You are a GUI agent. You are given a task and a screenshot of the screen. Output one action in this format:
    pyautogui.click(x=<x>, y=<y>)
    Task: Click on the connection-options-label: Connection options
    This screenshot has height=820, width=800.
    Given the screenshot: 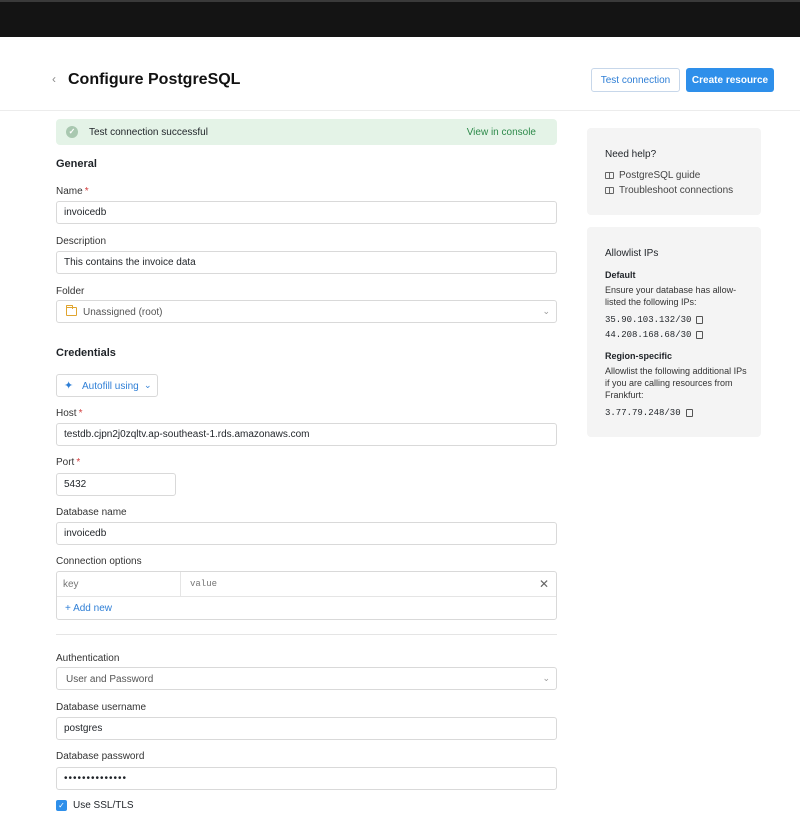 What is the action you would take?
    pyautogui.click(x=99, y=561)
    